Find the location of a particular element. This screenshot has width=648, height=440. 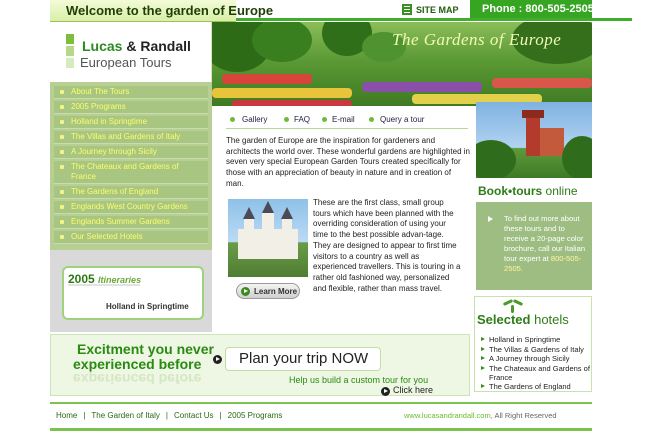

hotel-link-england: The Gardens of England is located at coordinates (535, 386).